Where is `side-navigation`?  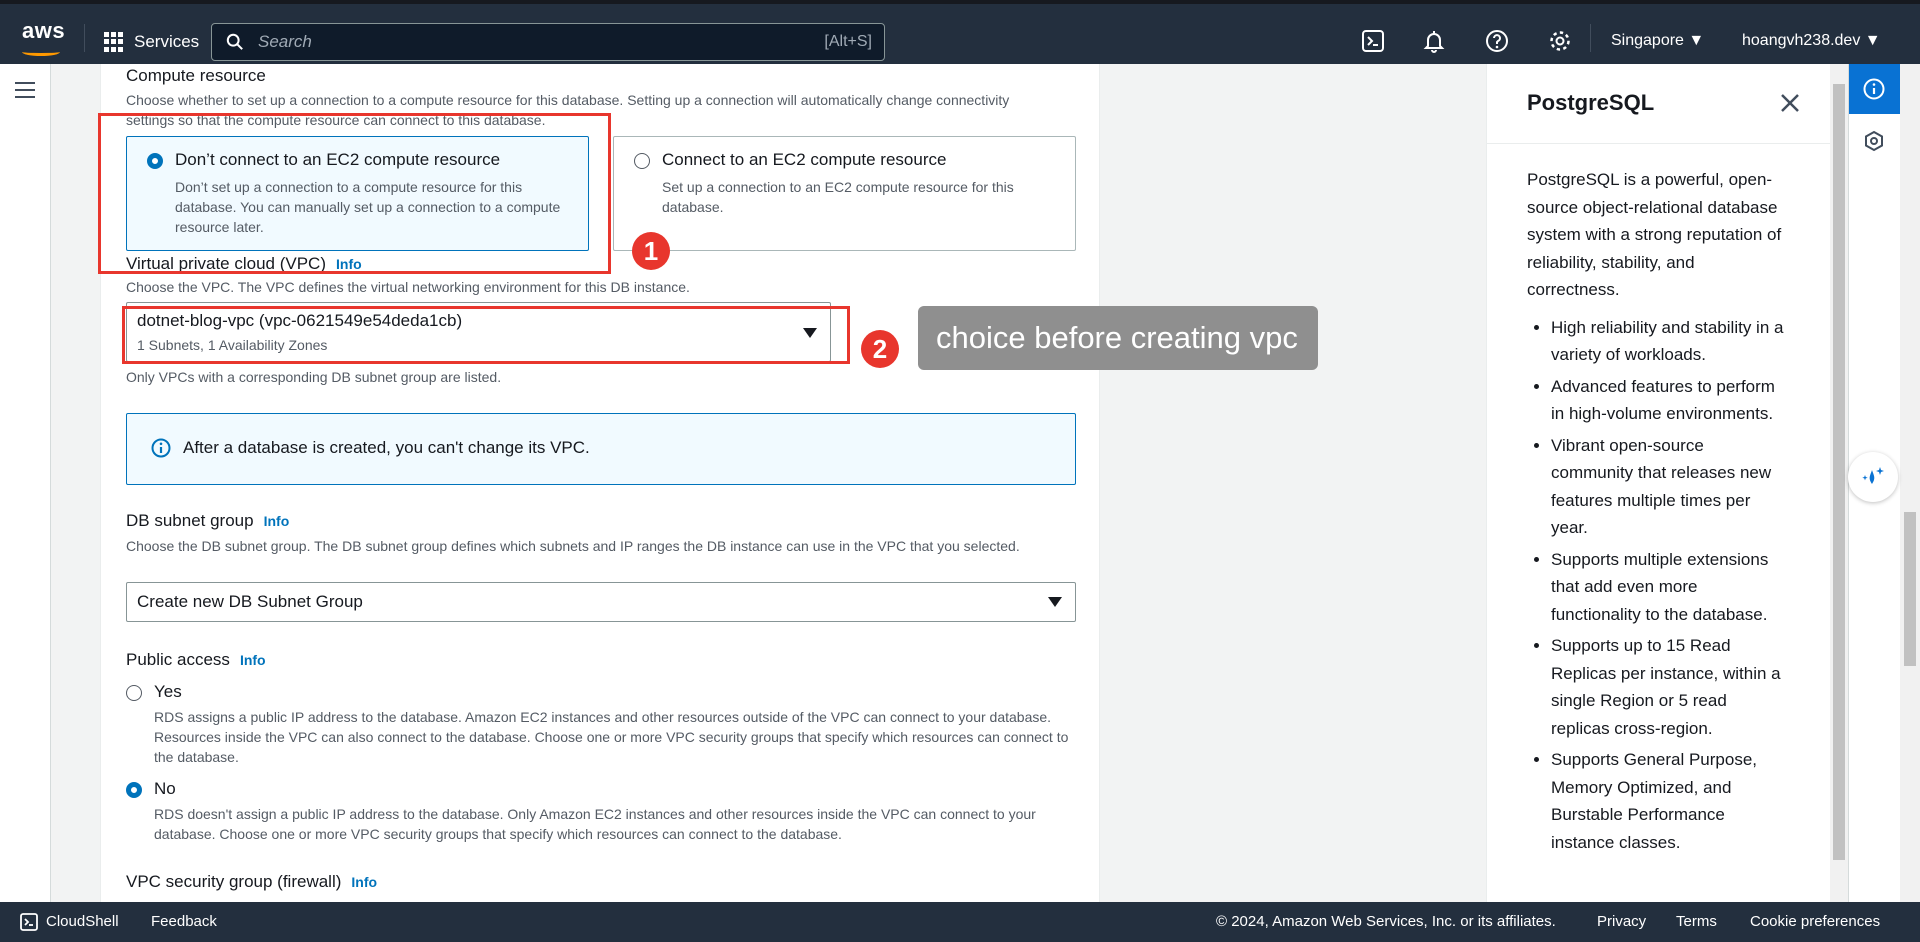
side-navigation is located at coordinates (25, 483).